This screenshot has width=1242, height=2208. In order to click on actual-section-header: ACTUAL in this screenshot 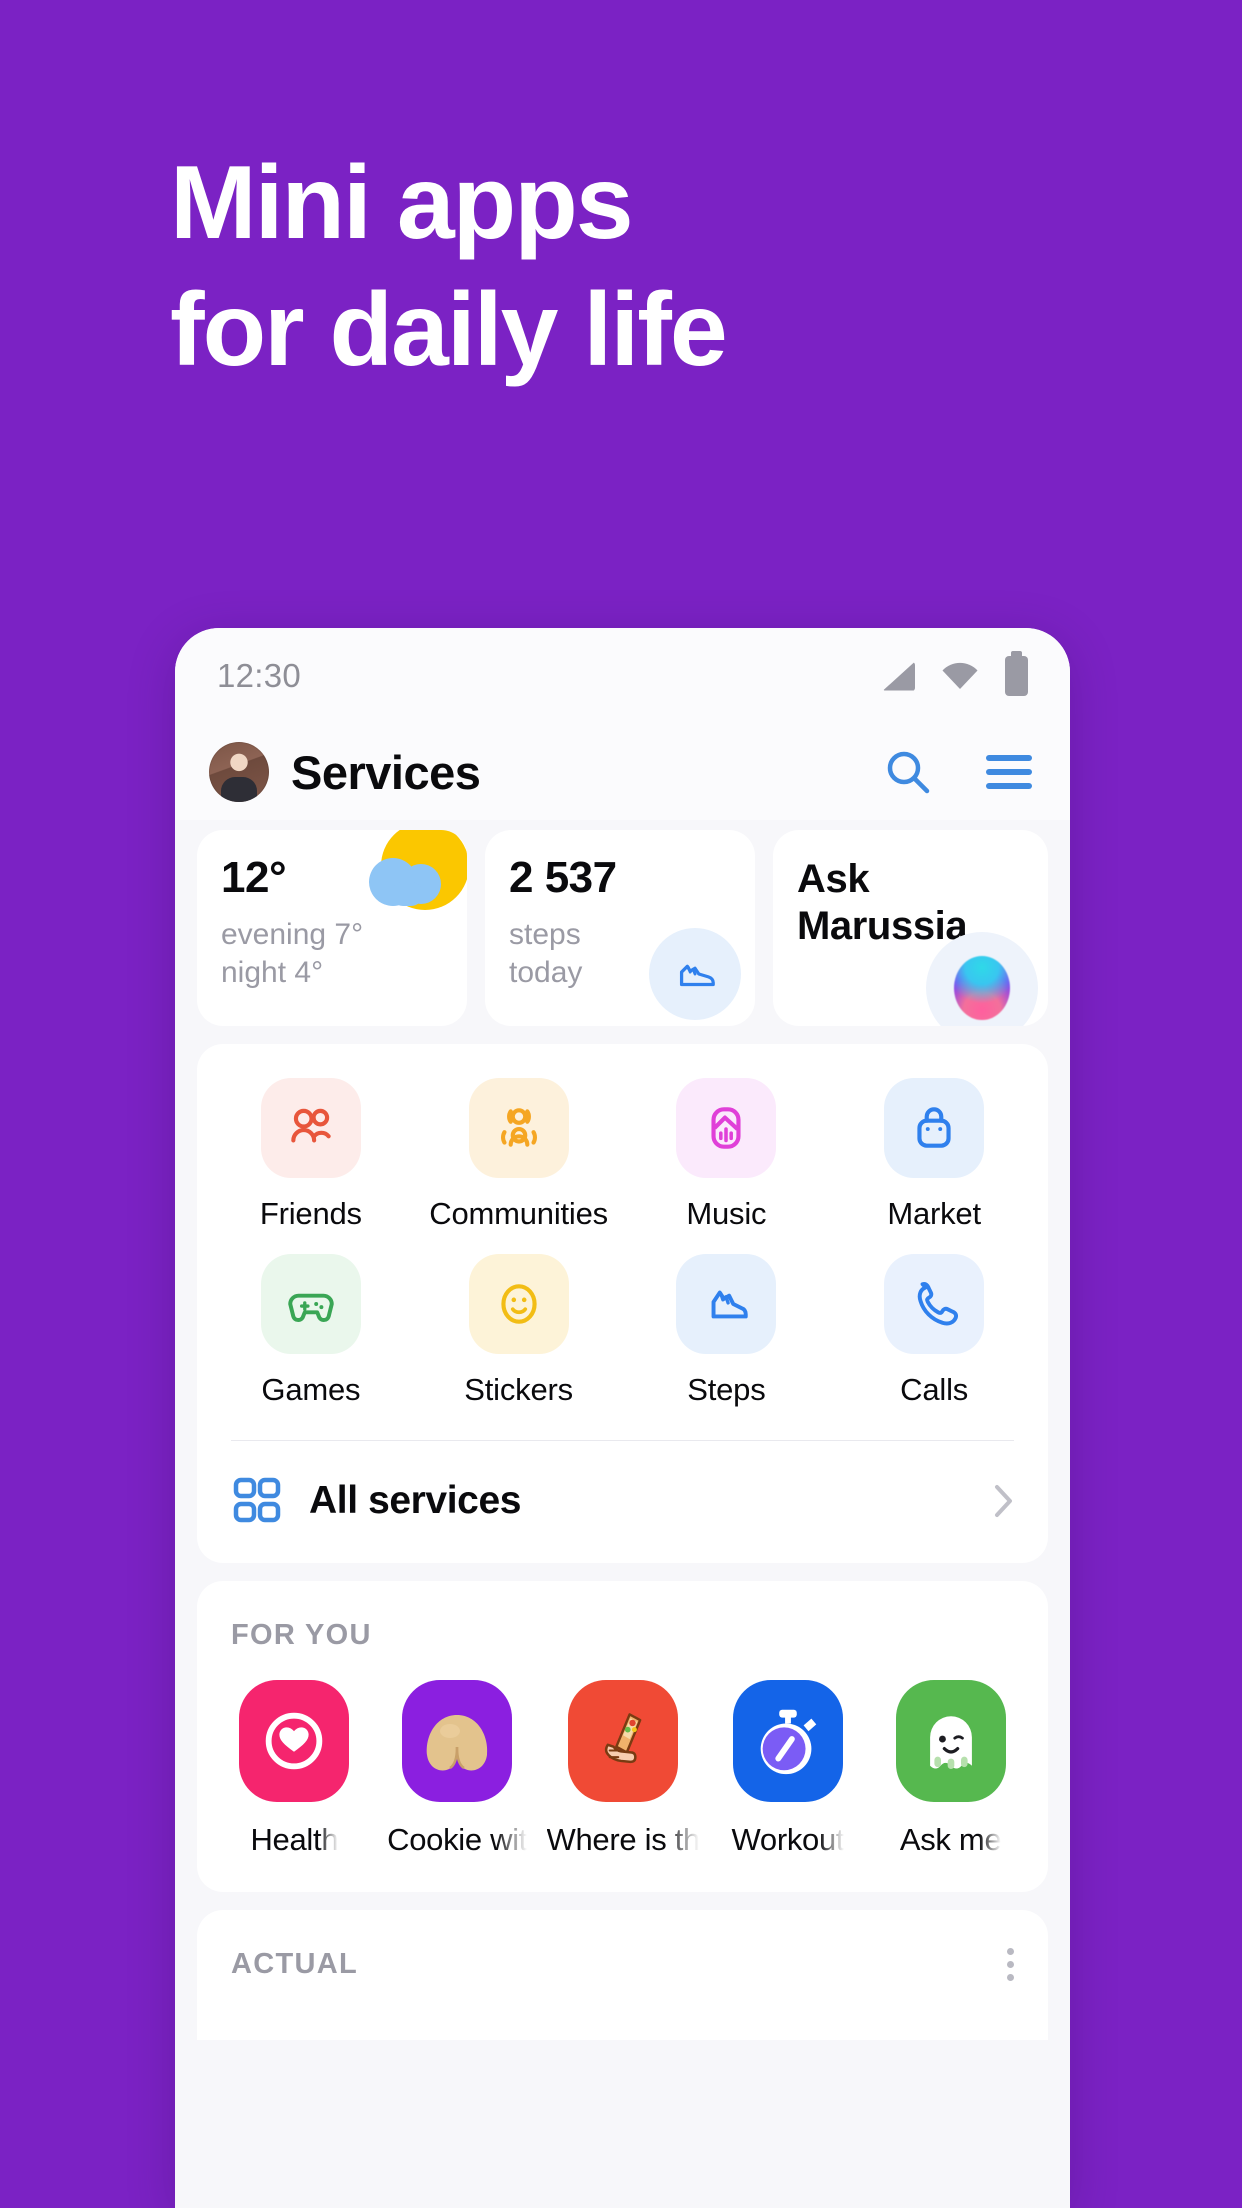, I will do `click(622, 1945)`.